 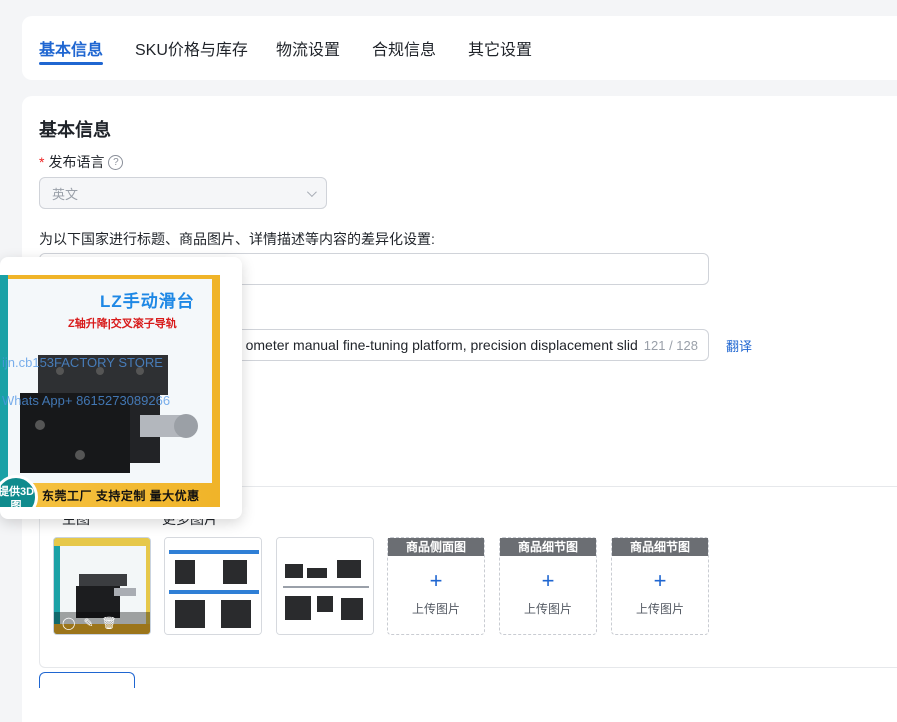 What do you see at coordinates (82, 362) in the screenshot?
I see `watermark-store: ijn.cb153FACTORY STORE` at bounding box center [82, 362].